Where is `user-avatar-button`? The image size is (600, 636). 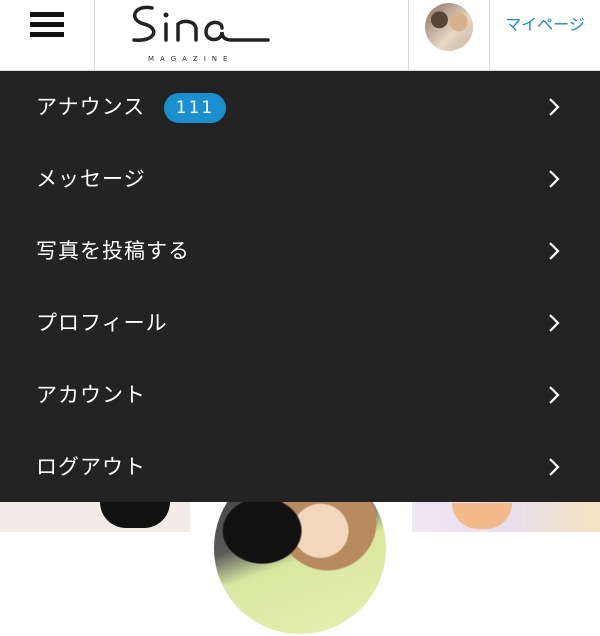 user-avatar-button is located at coordinates (450, 35).